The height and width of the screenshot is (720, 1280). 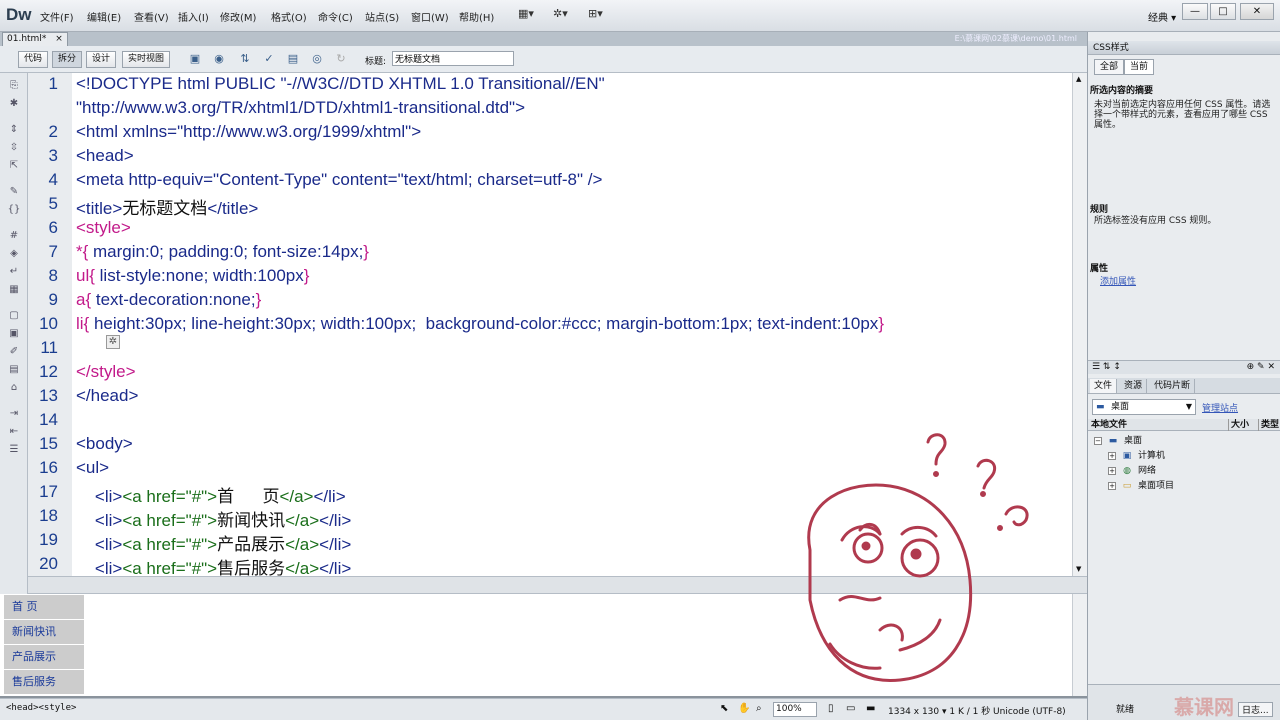 What do you see at coordinates (1134, 386) in the screenshot?
I see `assets-tab: 资源` at bounding box center [1134, 386].